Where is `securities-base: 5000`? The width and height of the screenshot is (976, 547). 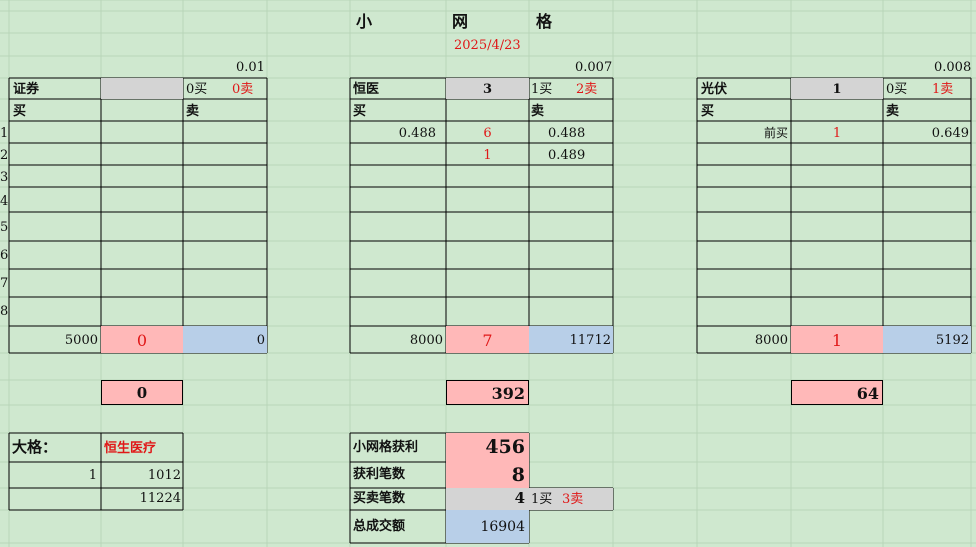 securities-base: 5000 is located at coordinates (81, 340).